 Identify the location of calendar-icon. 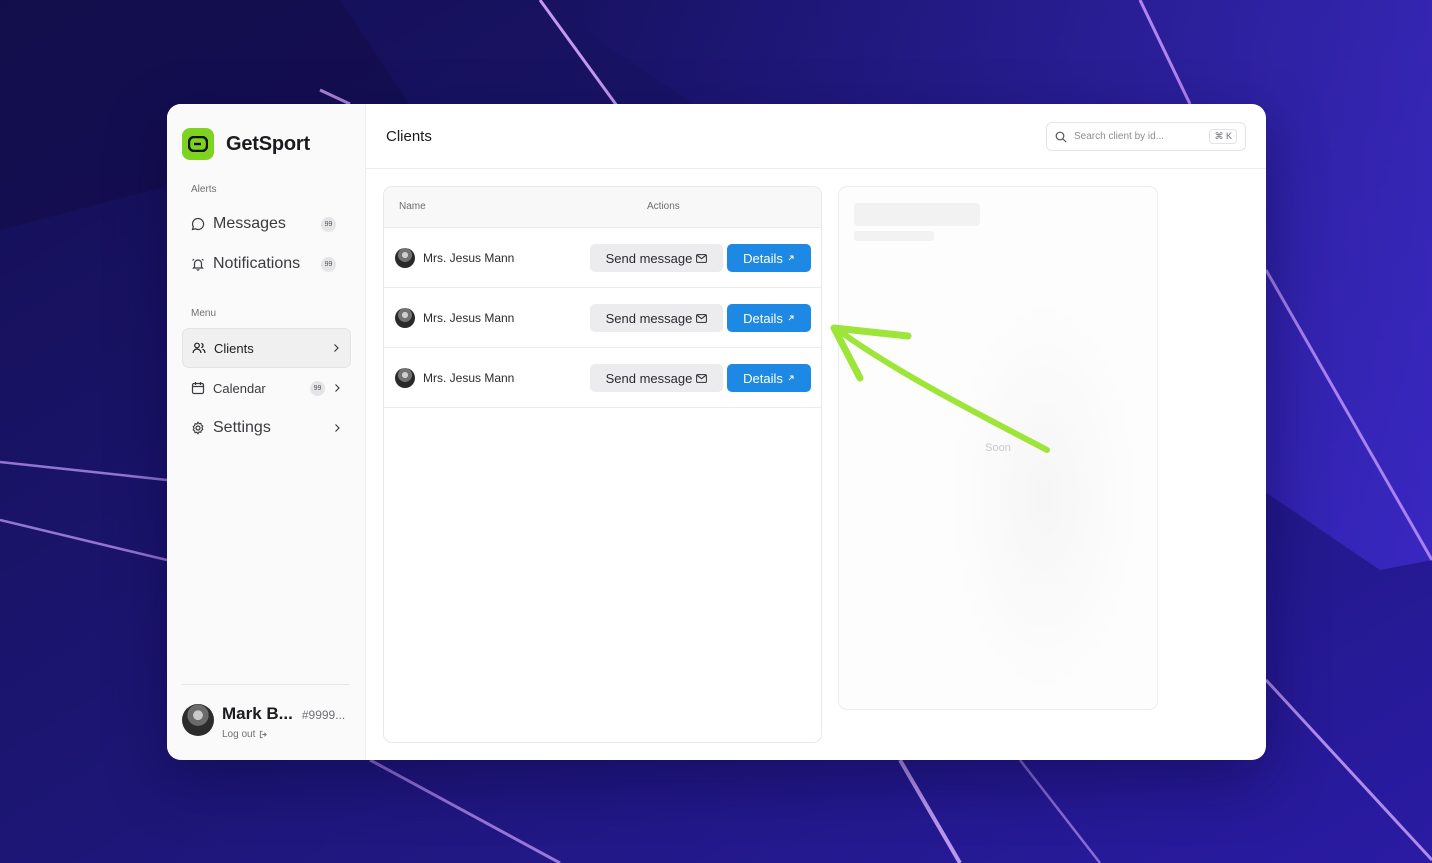
(198, 388).